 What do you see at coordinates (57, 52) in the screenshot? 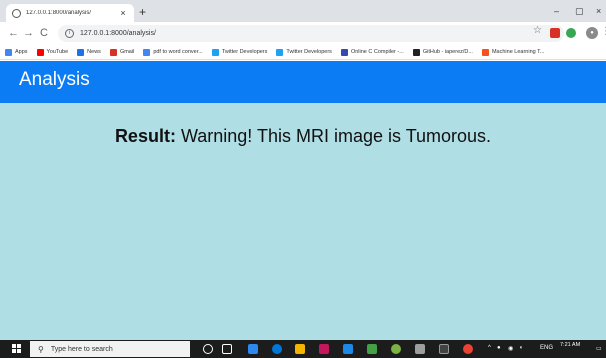
I see `bookmark-label: YouTube` at bounding box center [57, 52].